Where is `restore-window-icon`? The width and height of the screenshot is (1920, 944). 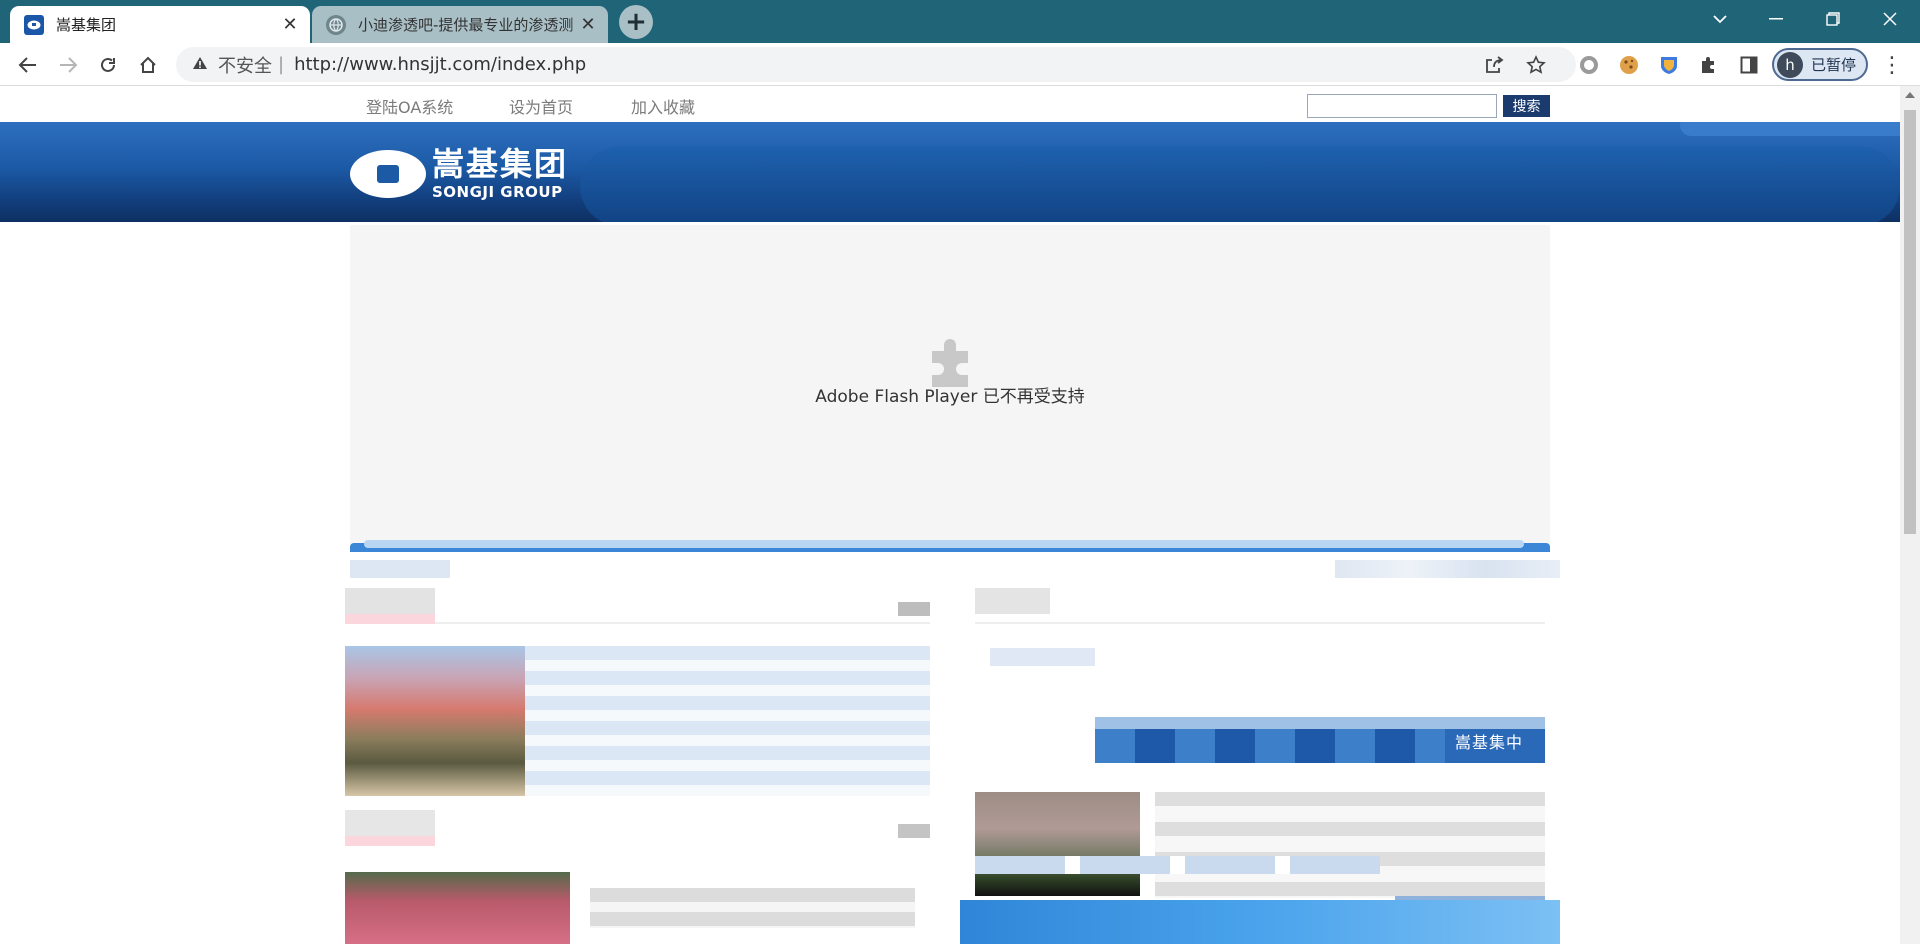
restore-window-icon is located at coordinates (1833, 19).